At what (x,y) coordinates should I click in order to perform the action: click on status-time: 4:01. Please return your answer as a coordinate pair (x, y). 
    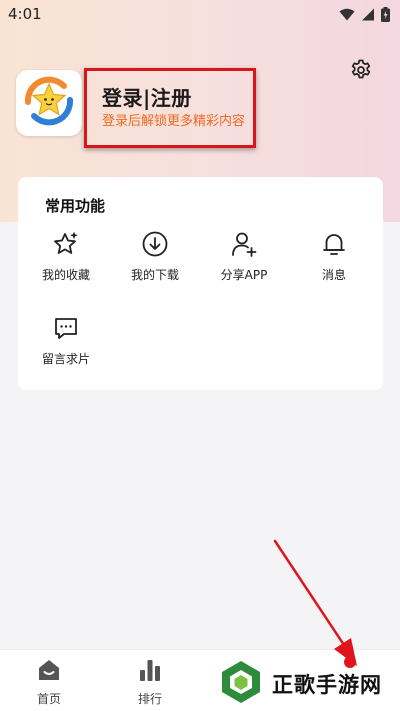
    Looking at the image, I should click on (25, 14).